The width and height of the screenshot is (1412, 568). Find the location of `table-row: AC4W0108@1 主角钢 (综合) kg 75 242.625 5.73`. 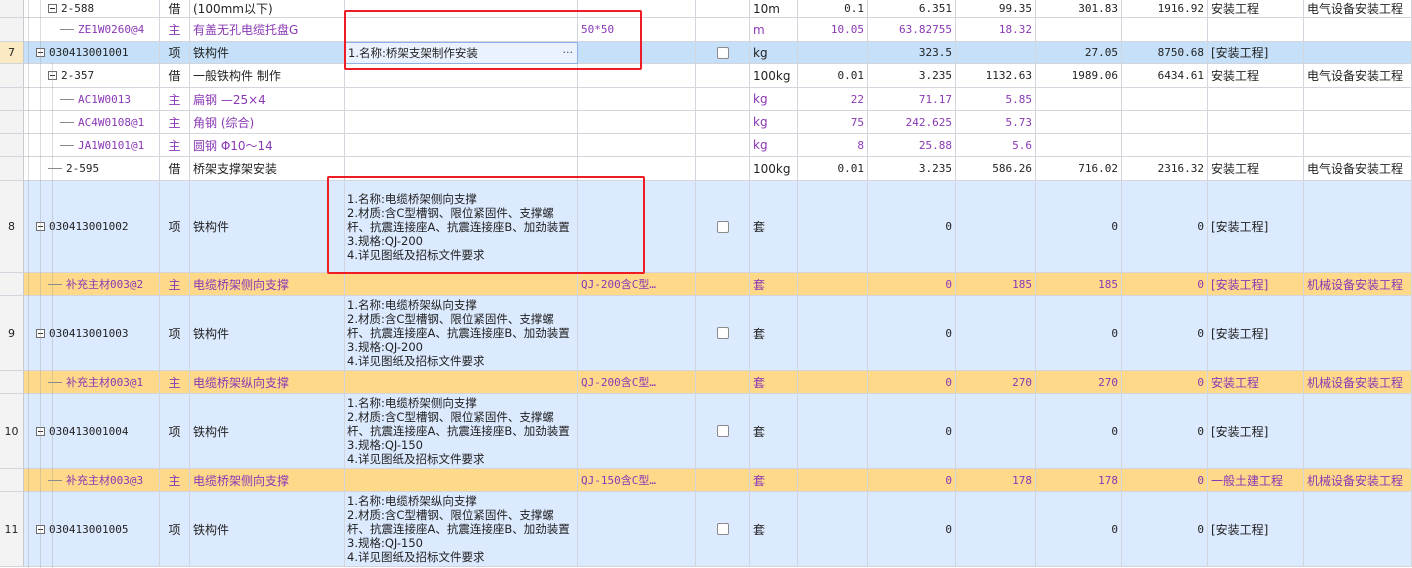

table-row: AC4W0108@1 主角钢 (综合) kg 75 242.625 5.73 is located at coordinates (706, 122).